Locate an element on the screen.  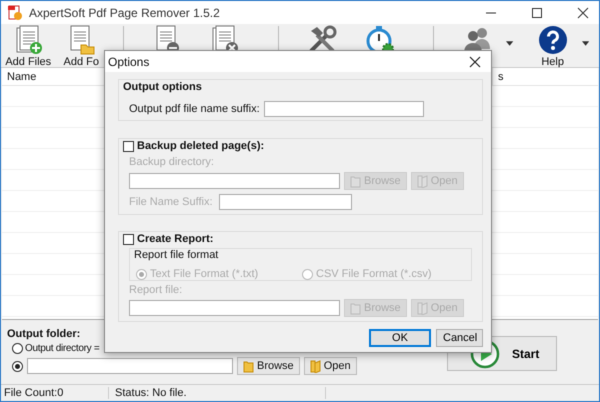
checkbox-label: Create Report: is located at coordinates (175, 239).